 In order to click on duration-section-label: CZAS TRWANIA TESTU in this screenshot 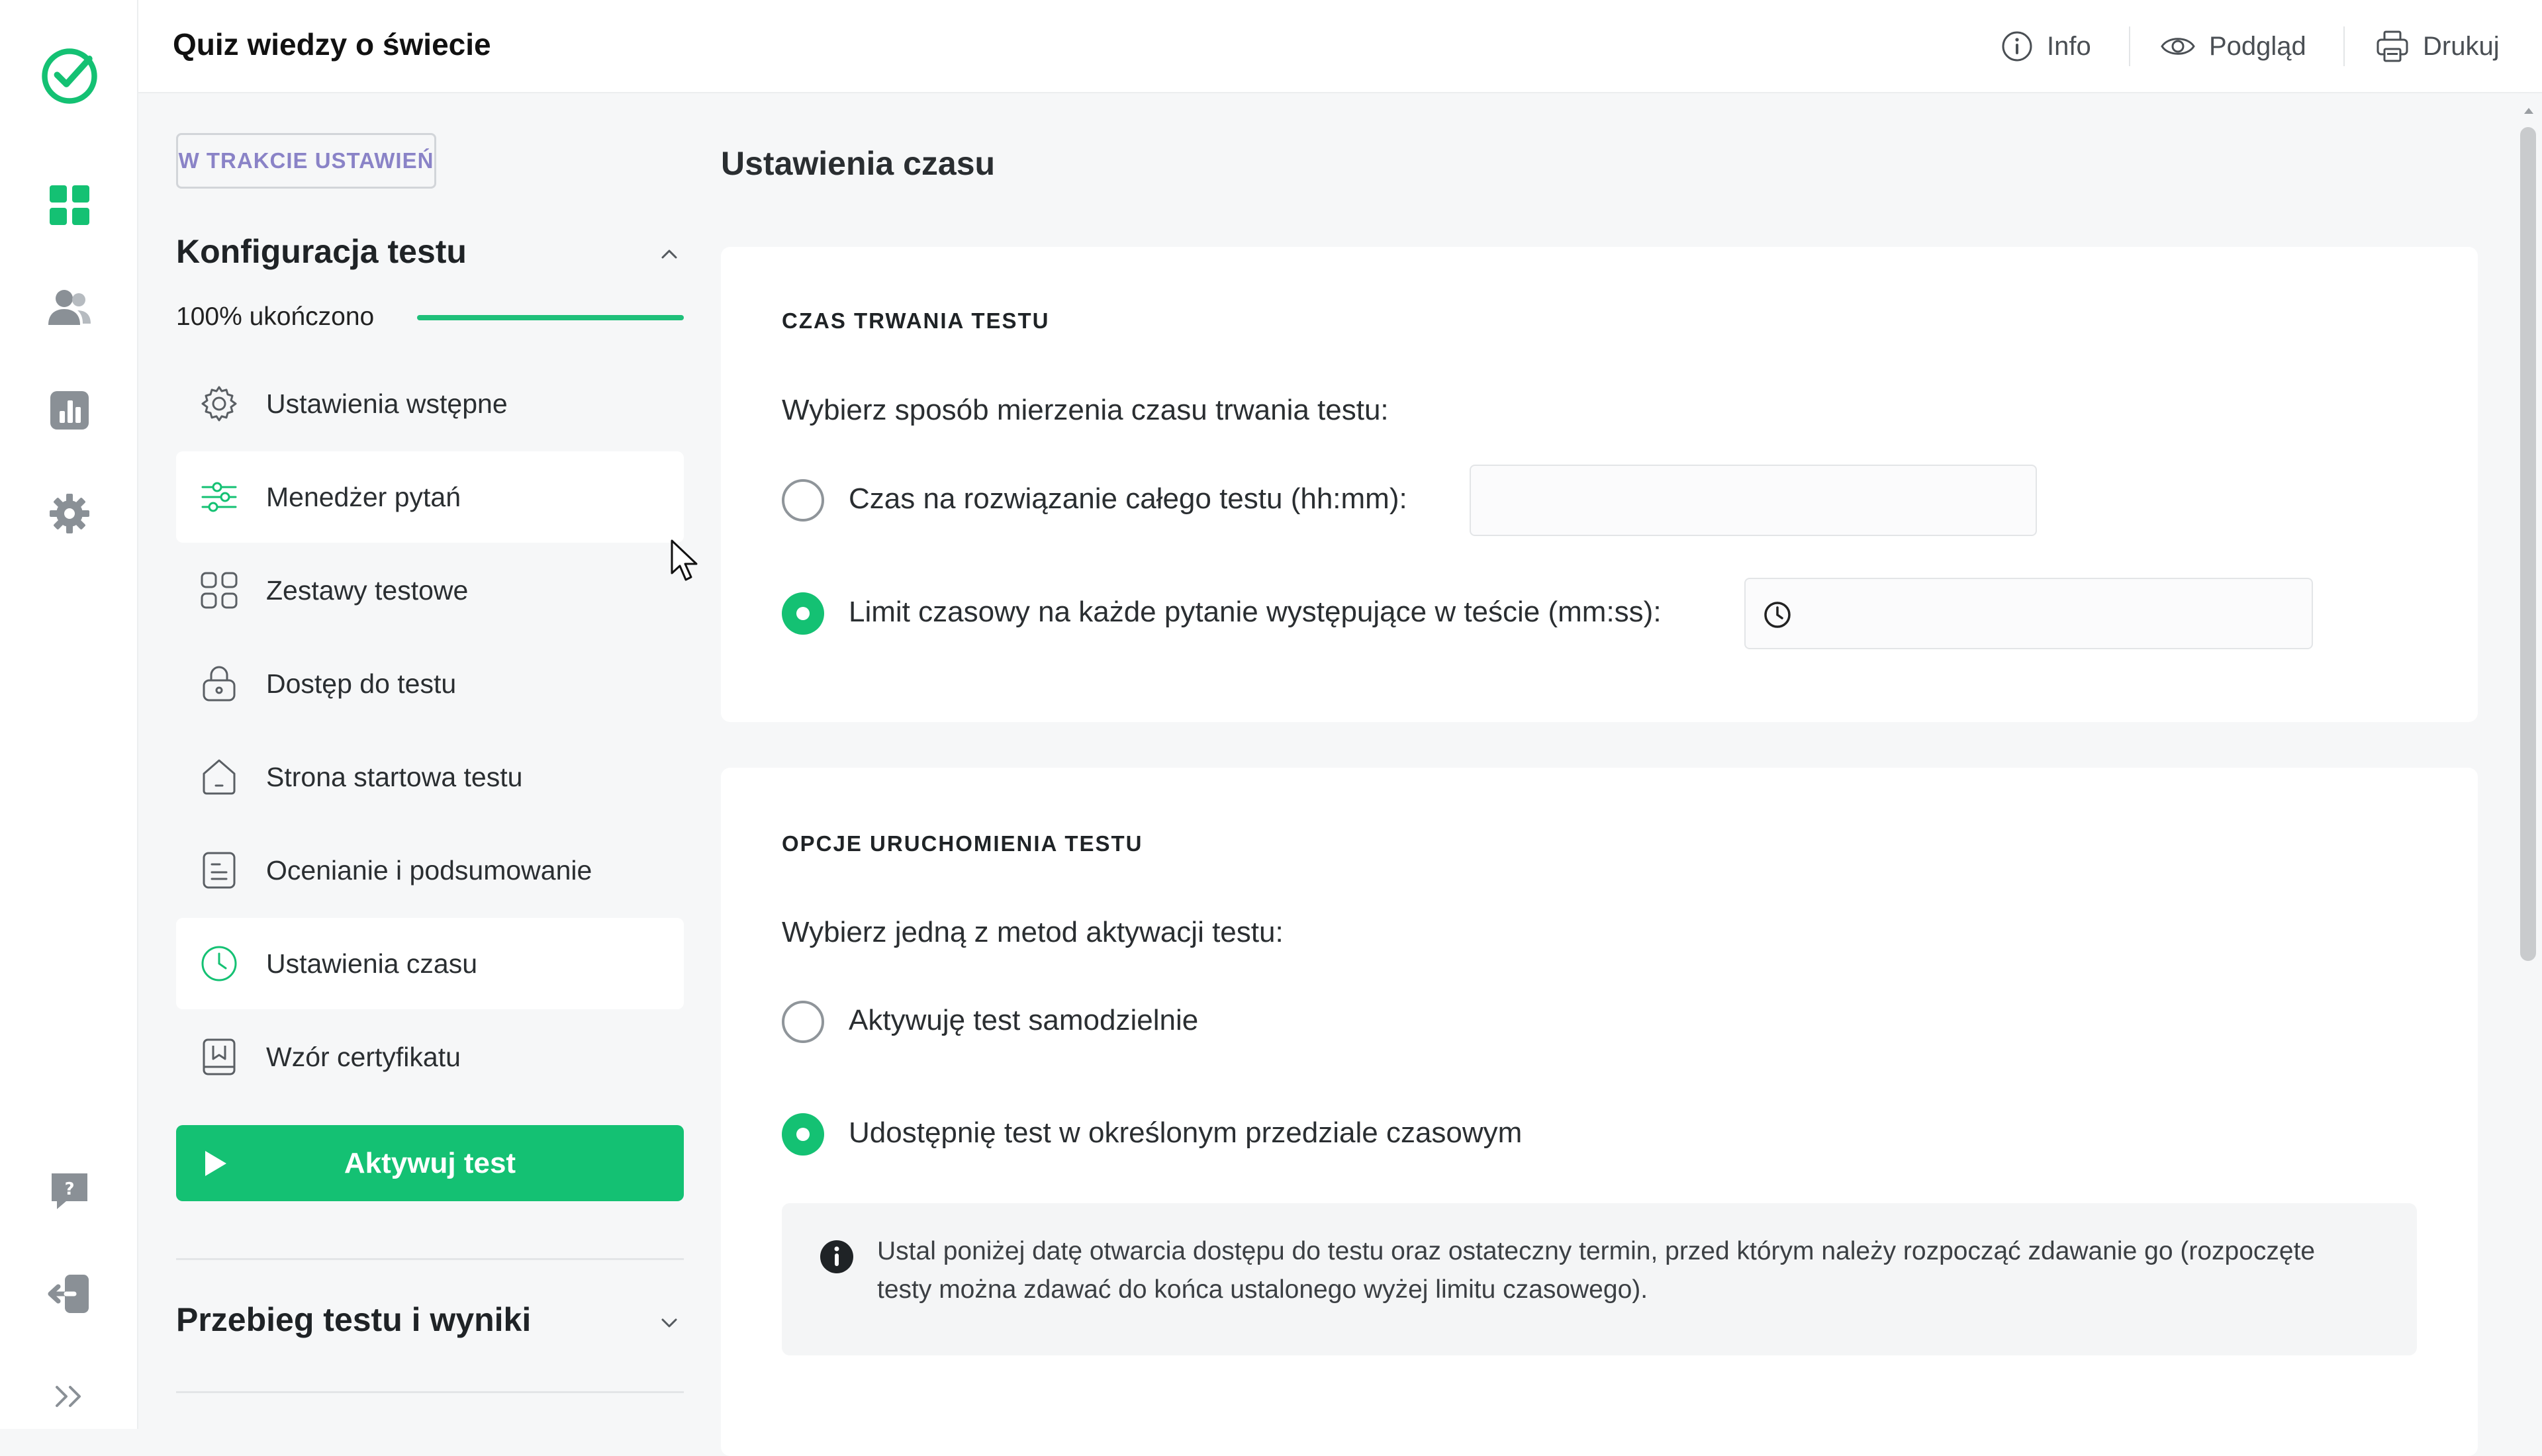, I will do `click(916, 320)`.